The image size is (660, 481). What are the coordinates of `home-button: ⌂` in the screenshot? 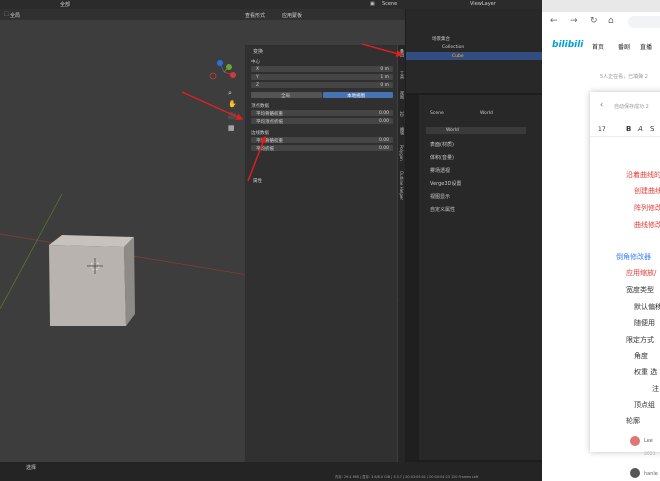 It's located at (611, 21).